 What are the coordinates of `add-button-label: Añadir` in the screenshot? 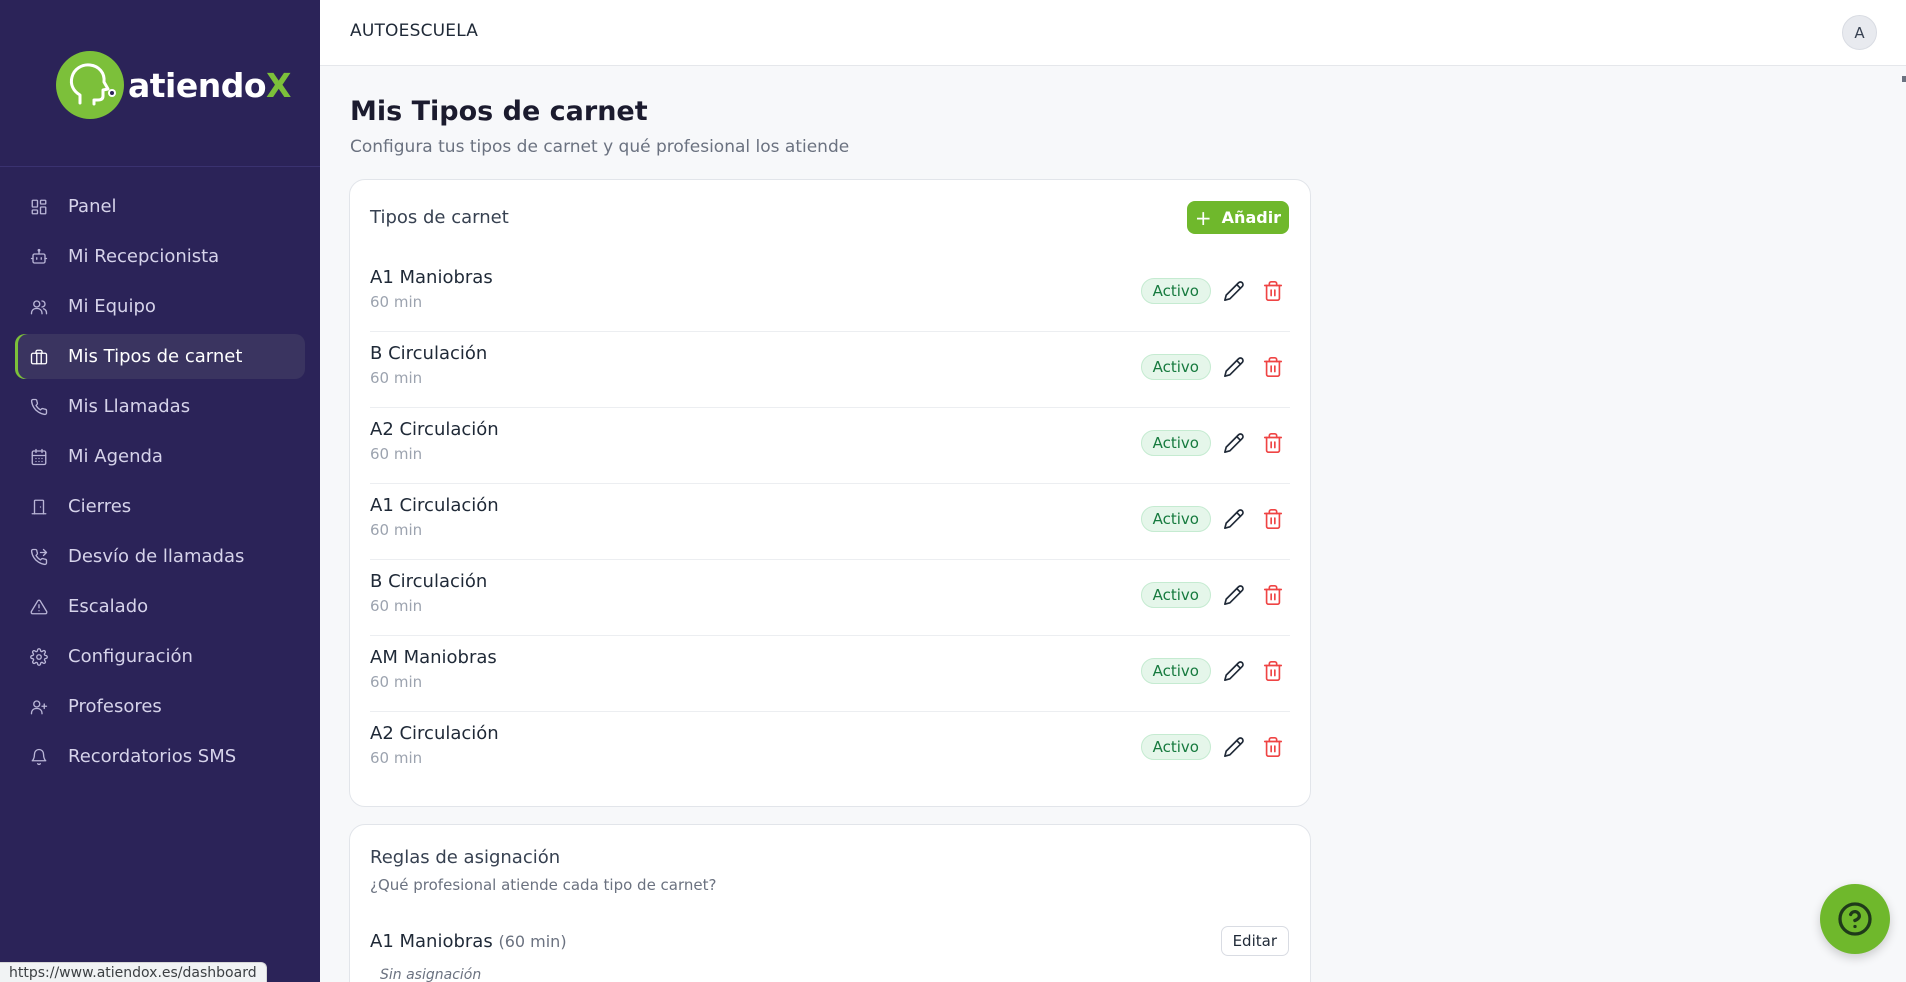 It's located at (1251, 217).